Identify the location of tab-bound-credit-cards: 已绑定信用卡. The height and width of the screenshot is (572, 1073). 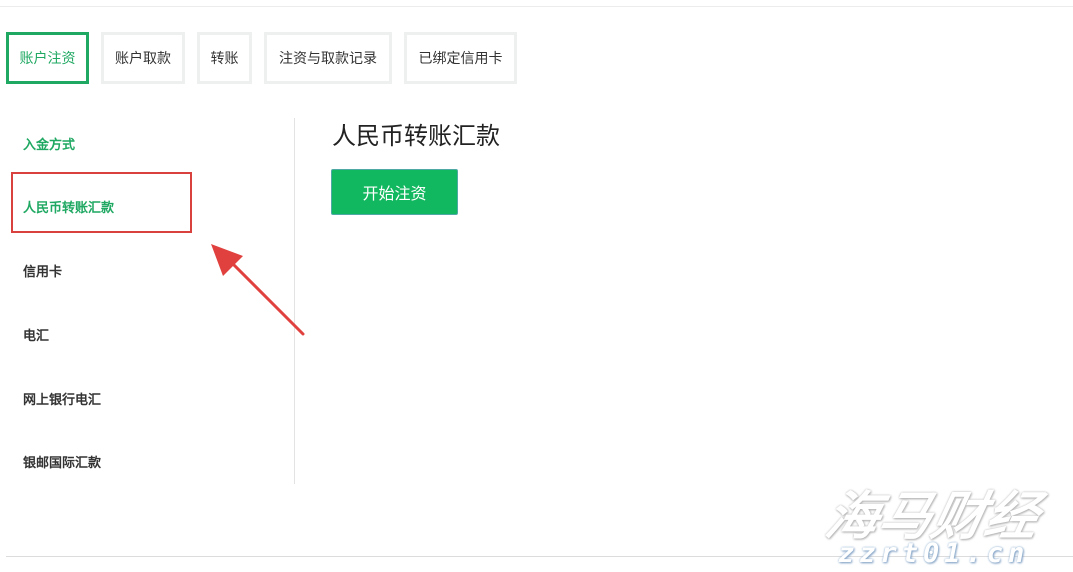
(460, 58).